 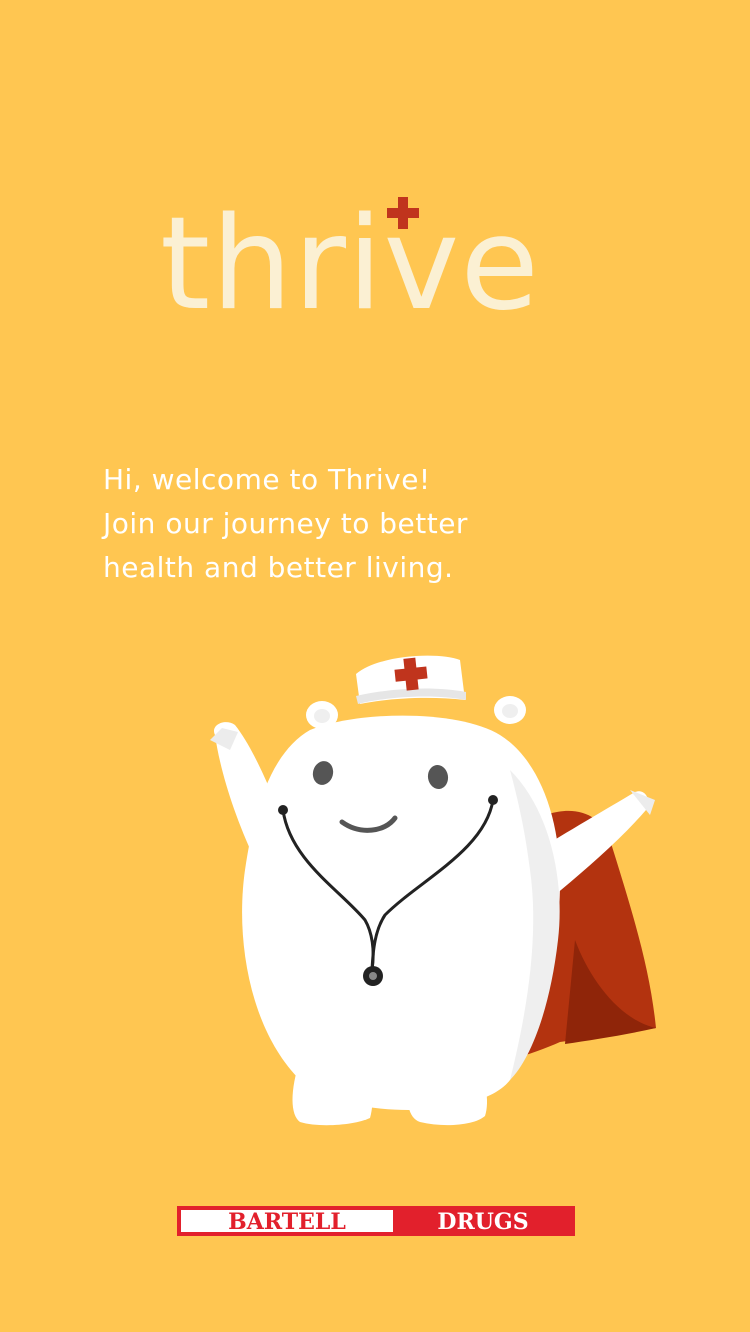 What do you see at coordinates (285, 523) in the screenshot?
I see `welcome-line: Join our journey to better` at bounding box center [285, 523].